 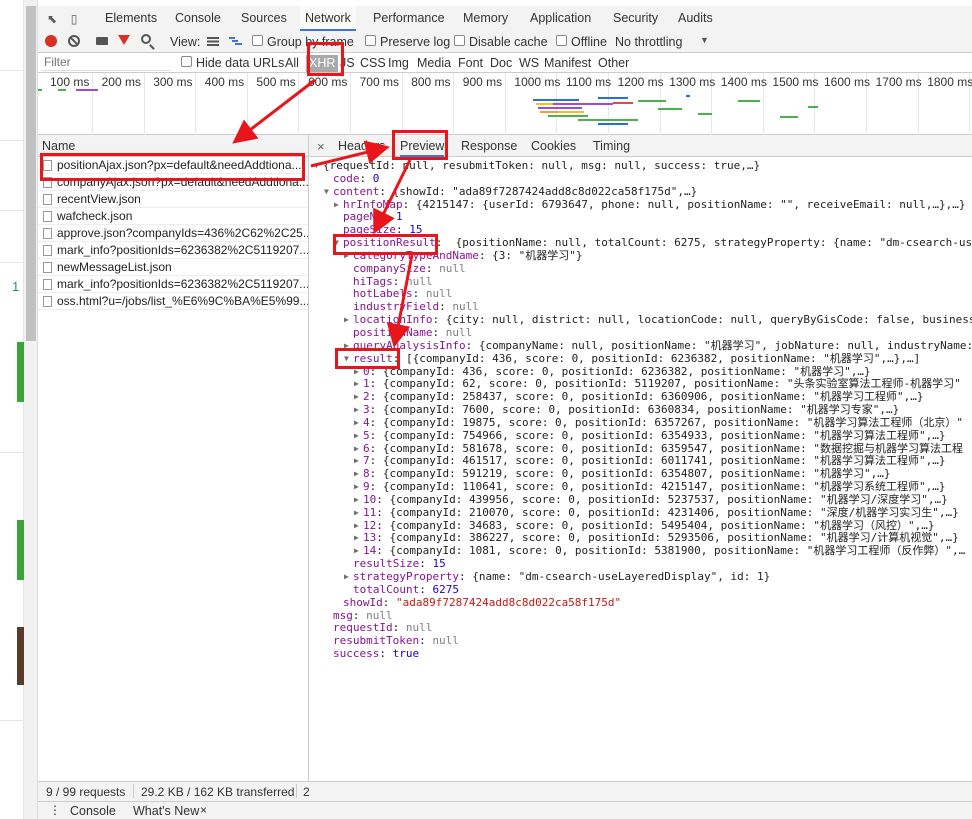 I want to click on json-key: 11, so click(x=370, y=512).